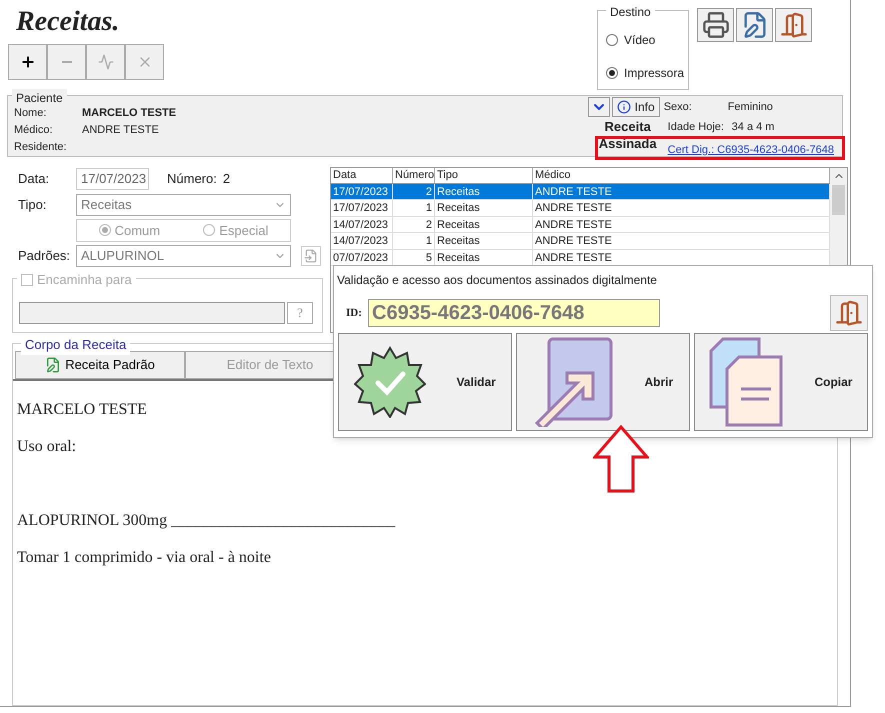 The height and width of the screenshot is (713, 885). What do you see at coordinates (580, 192) in the screenshot?
I see `table-row: 17/07/2023 2 Receitas ANDRE TESTE` at bounding box center [580, 192].